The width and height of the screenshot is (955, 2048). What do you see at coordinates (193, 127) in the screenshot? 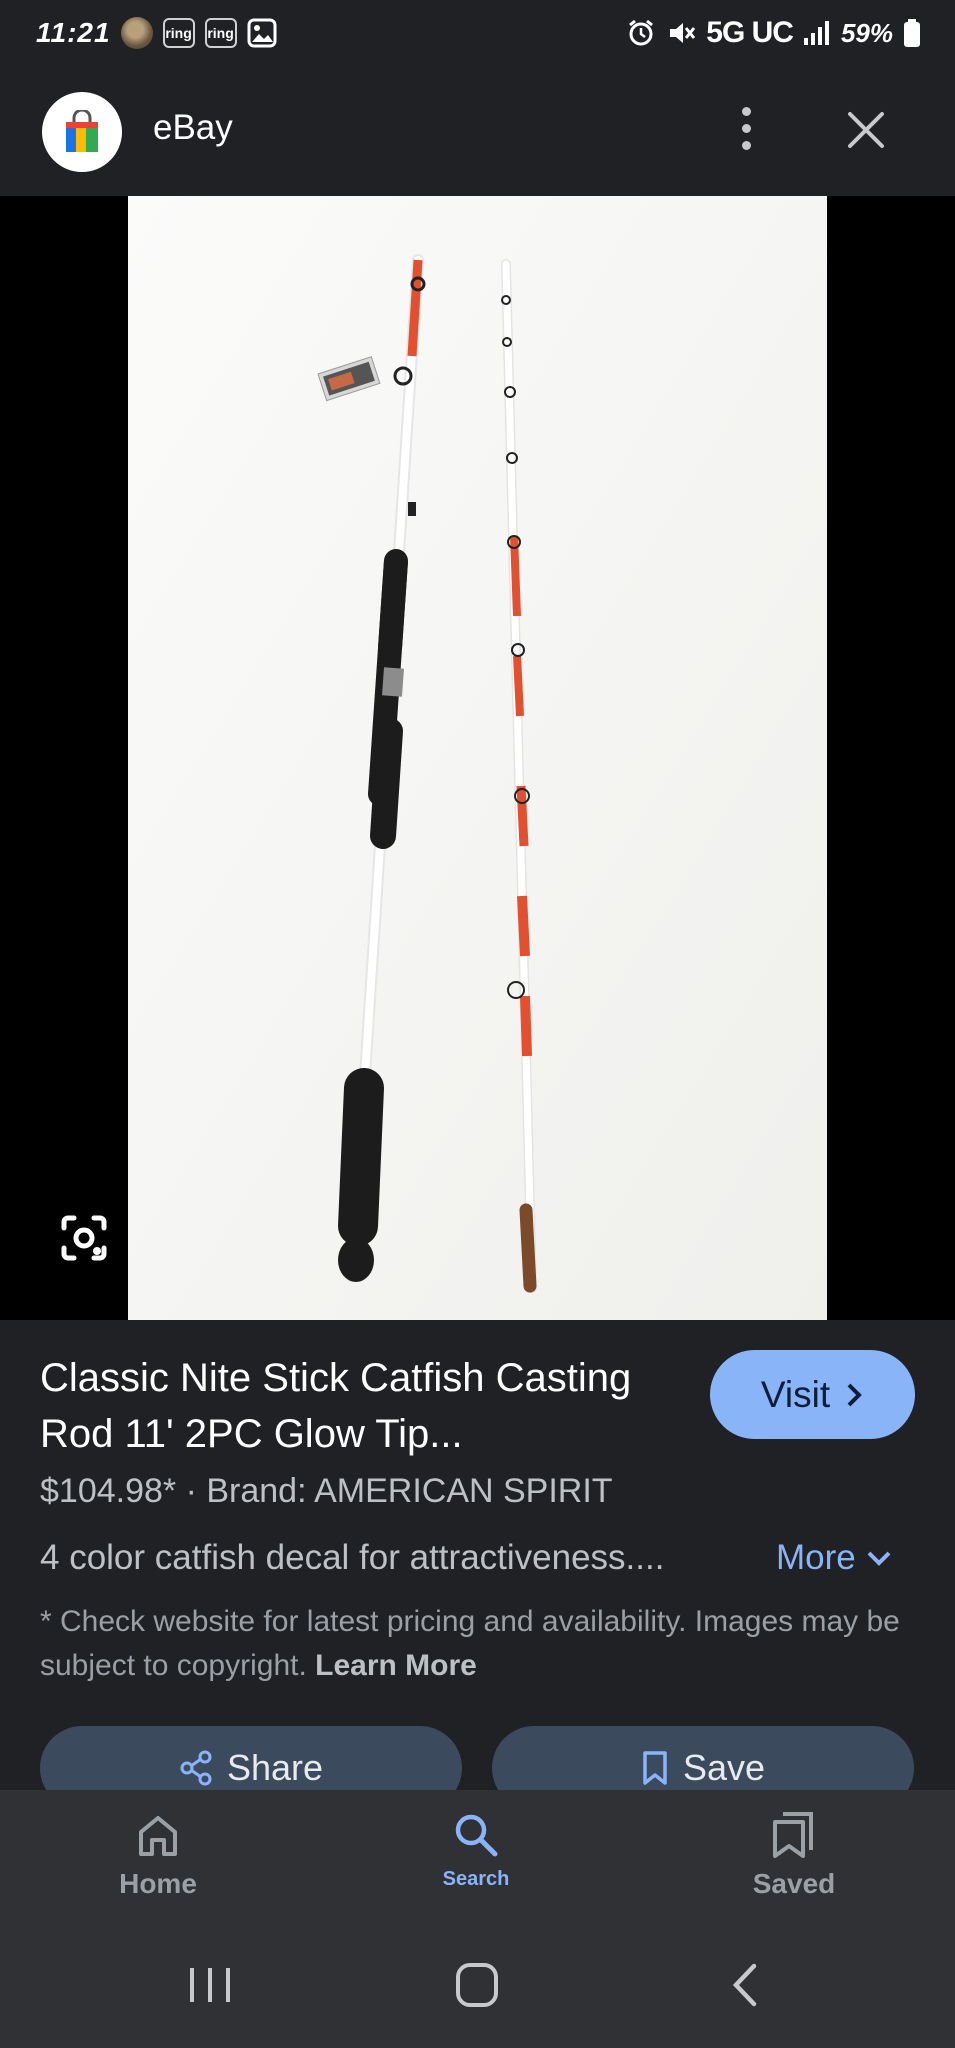
I see `page-title: eBay` at bounding box center [193, 127].